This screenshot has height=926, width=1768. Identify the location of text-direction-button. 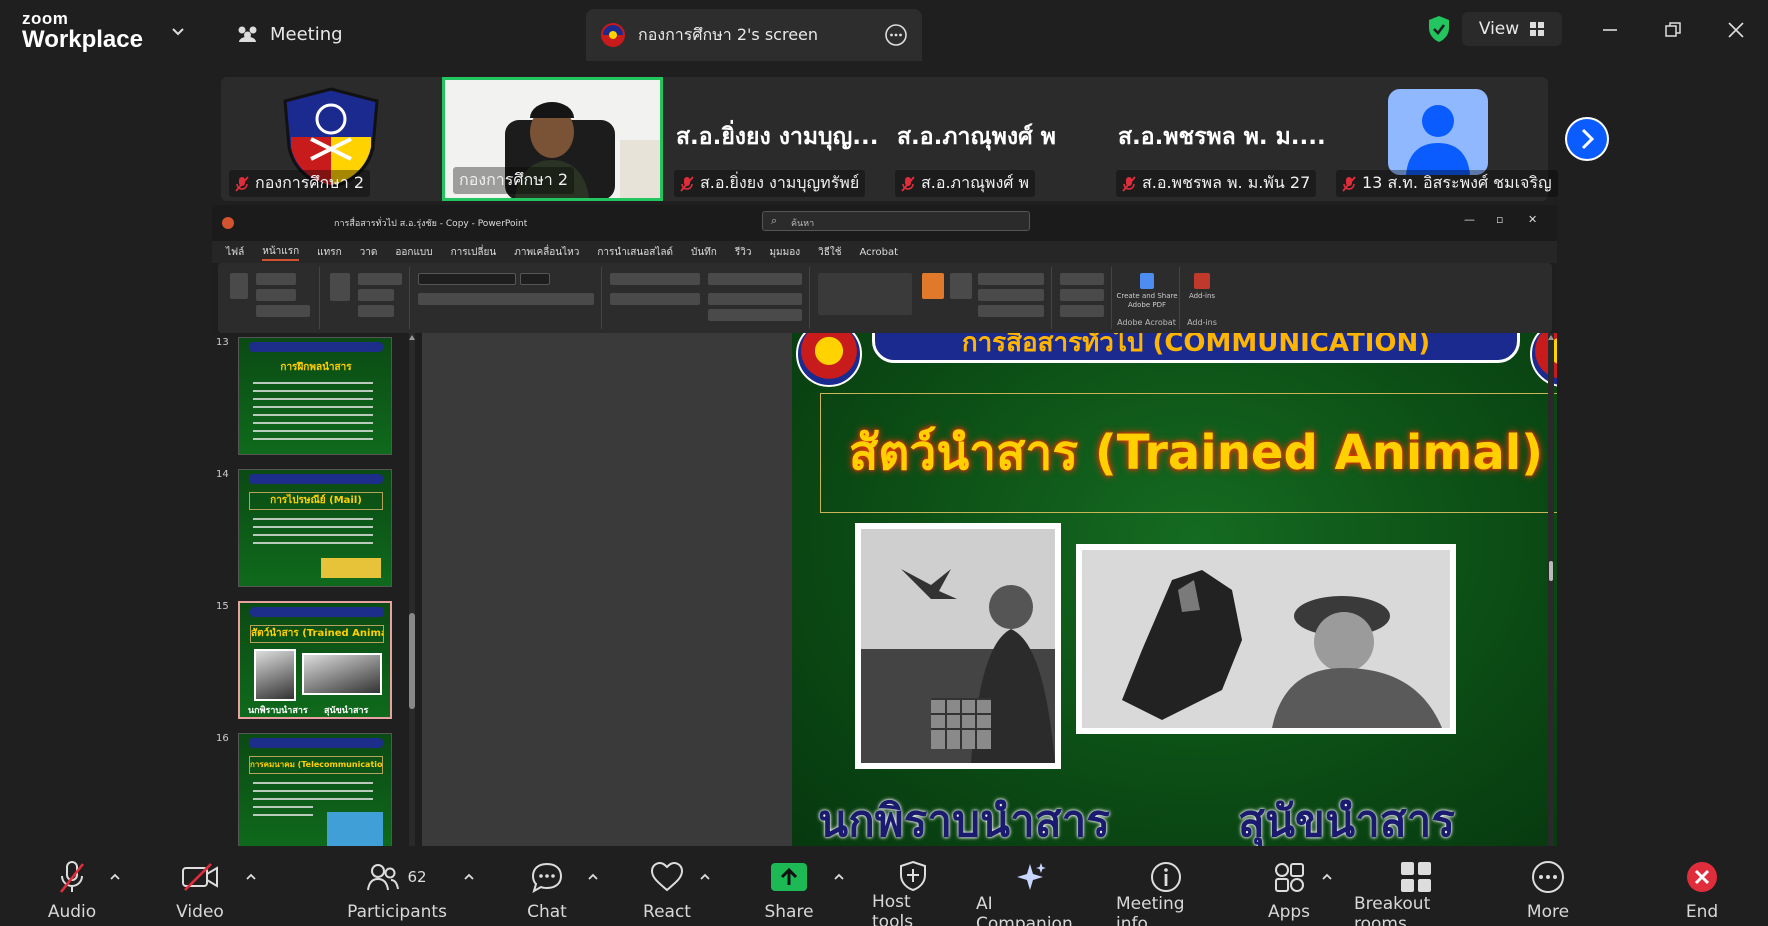
(755, 279).